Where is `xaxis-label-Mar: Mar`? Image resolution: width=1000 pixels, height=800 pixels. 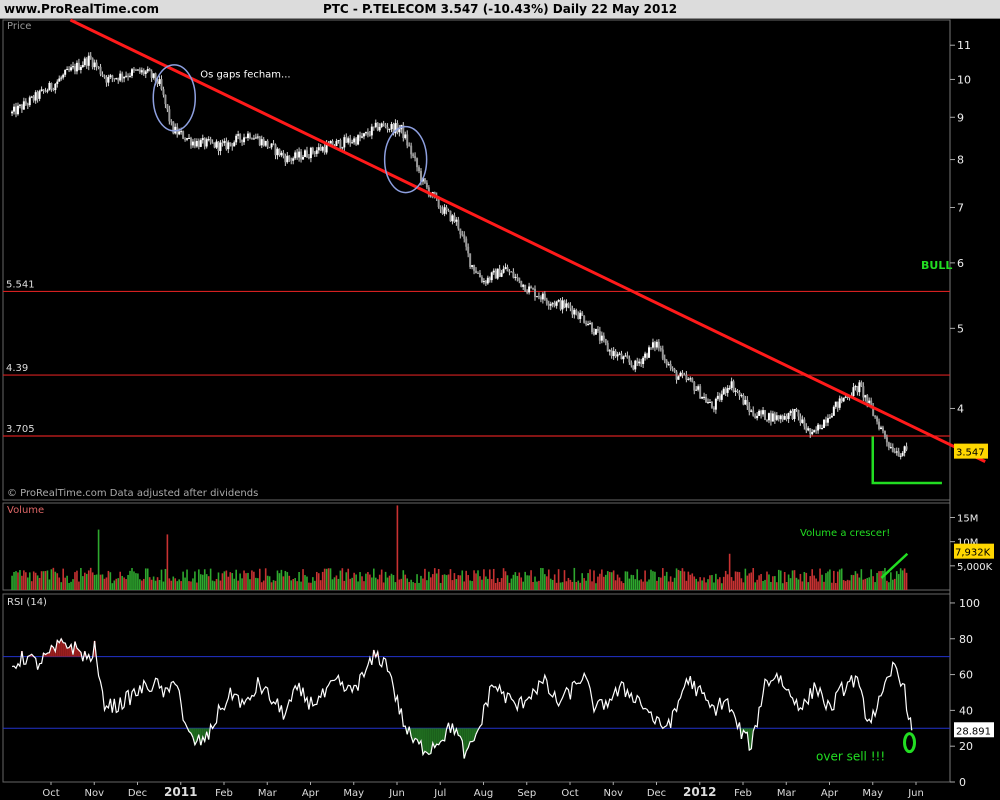
xaxis-label-Mar: Mar is located at coordinates (787, 793).